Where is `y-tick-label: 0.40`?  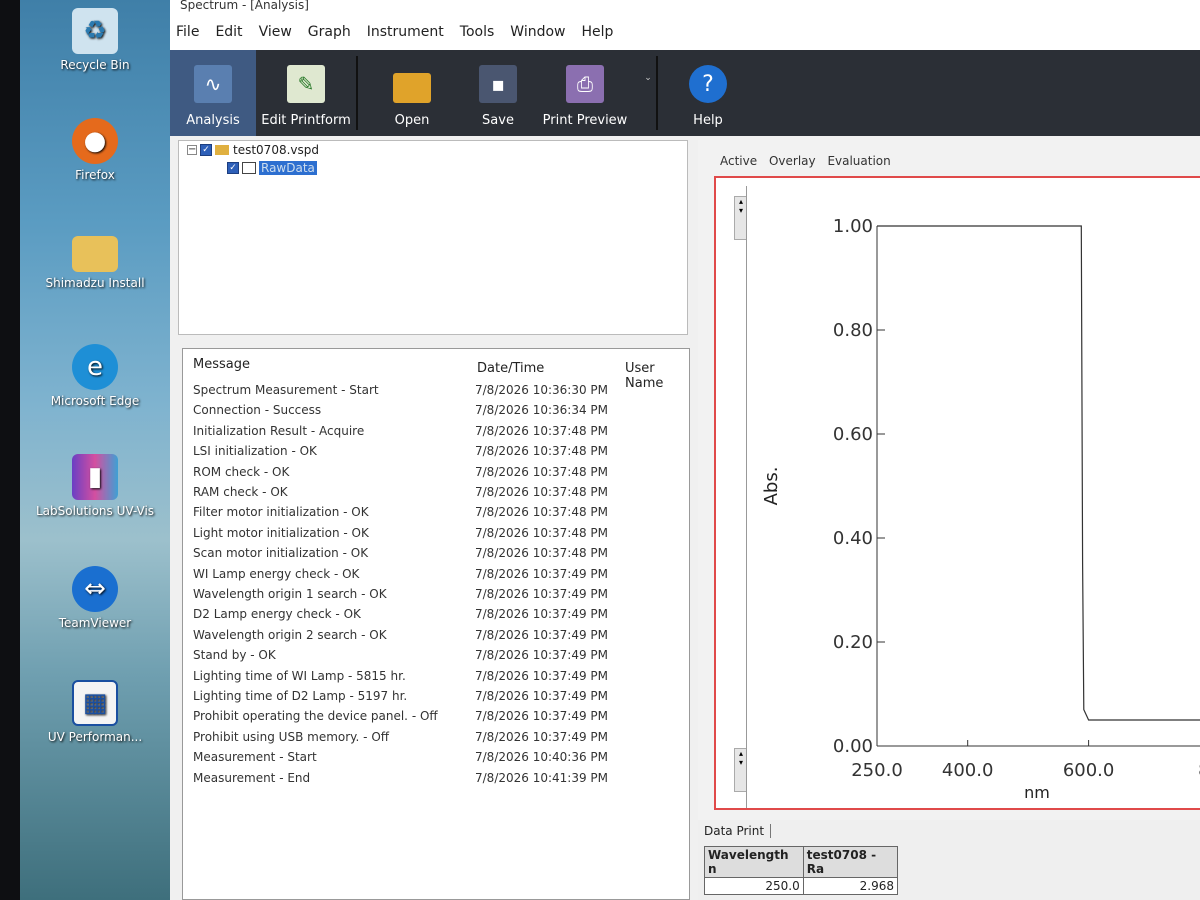
y-tick-label: 0.40 is located at coordinates (853, 538).